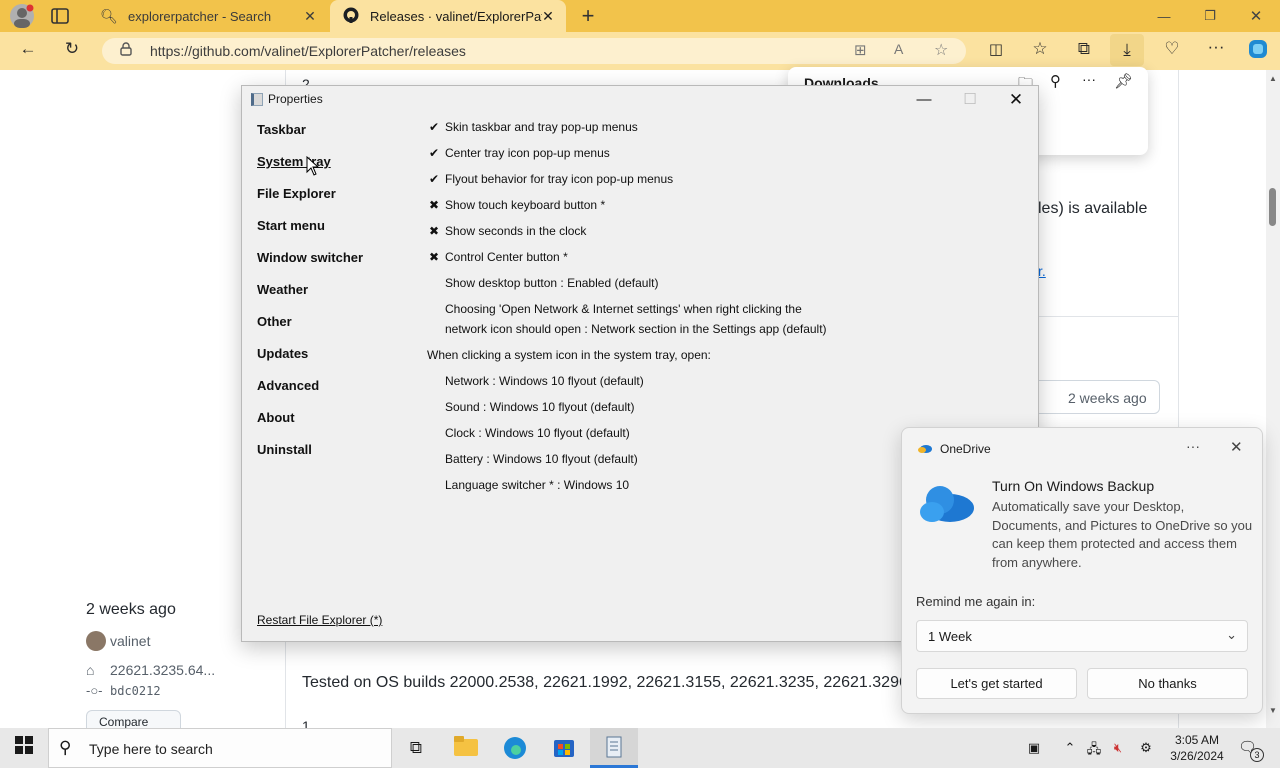 This screenshot has width=1280, height=768. Describe the element at coordinates (1055, 81) in the screenshot. I see `search-icon: ⚲` at that location.